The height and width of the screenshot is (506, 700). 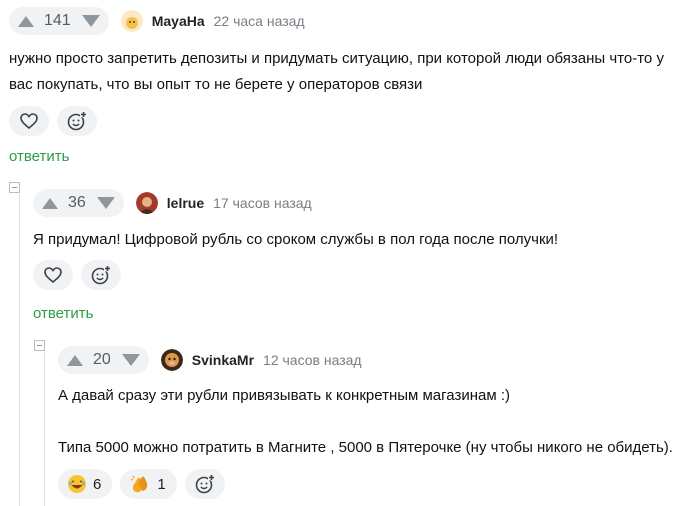 I want to click on rating-score: 36, so click(x=77, y=202).